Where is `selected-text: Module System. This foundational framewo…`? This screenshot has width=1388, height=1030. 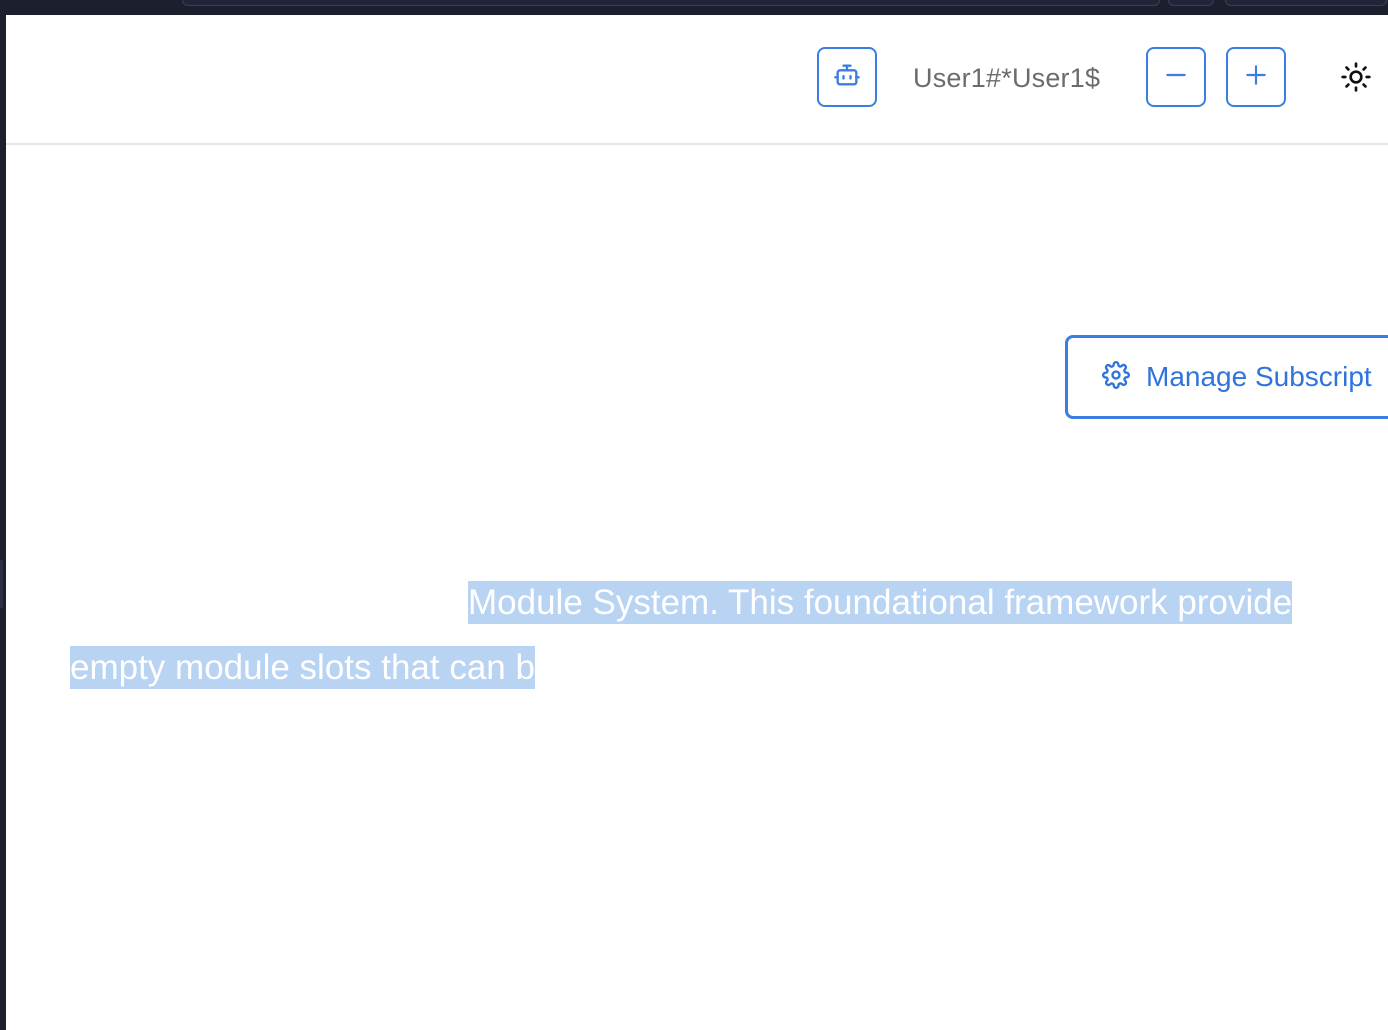 selected-text: Module System. This foundational framewo… is located at coordinates (880, 602).